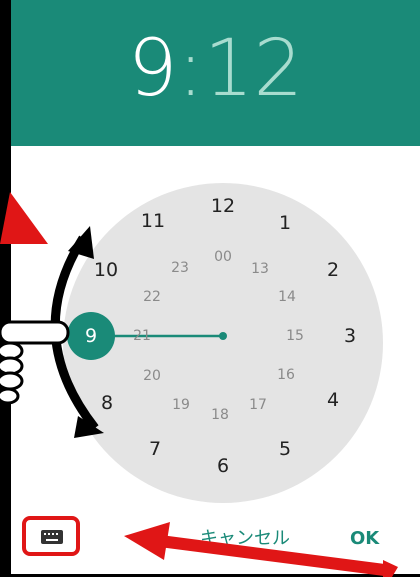 This screenshot has width=420, height=577. I want to click on hour-option-13: 13, so click(260, 269).